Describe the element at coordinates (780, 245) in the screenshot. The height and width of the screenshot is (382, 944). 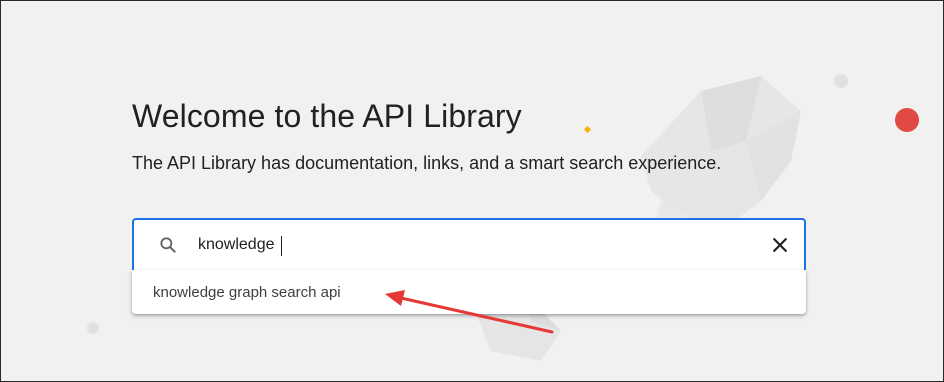
I see `close-icon` at that location.